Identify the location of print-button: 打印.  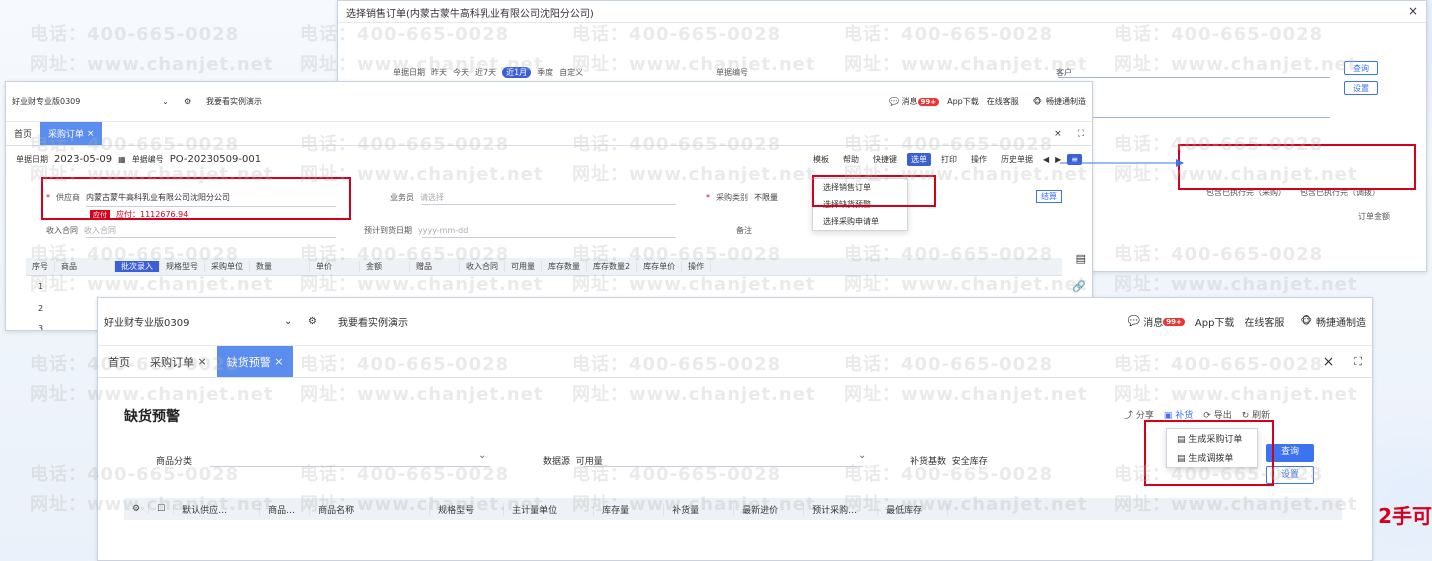
(949, 159).